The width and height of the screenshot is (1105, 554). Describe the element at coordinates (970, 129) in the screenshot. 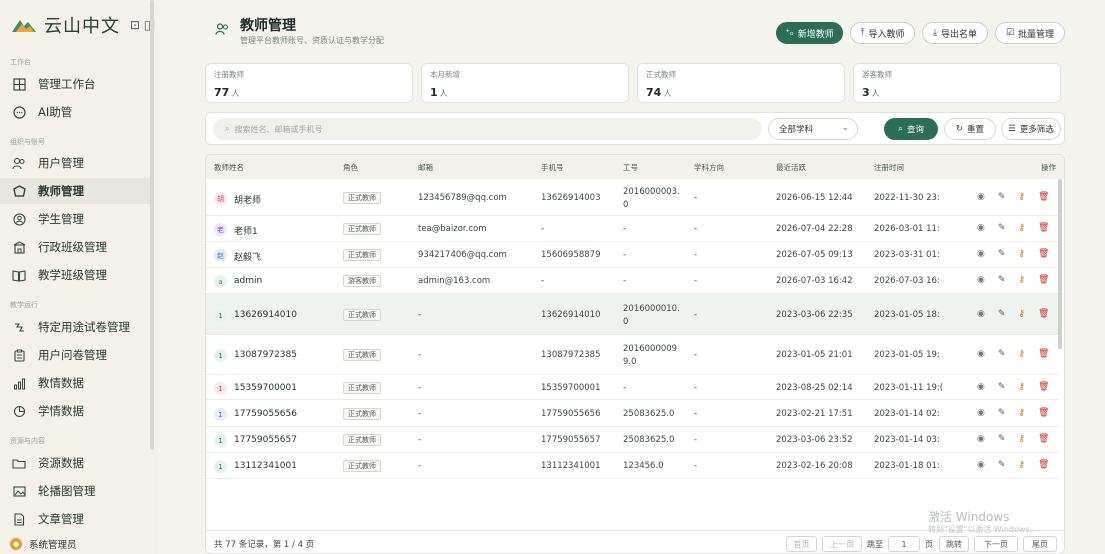

I see `reset-button: ↻ 重置` at that location.